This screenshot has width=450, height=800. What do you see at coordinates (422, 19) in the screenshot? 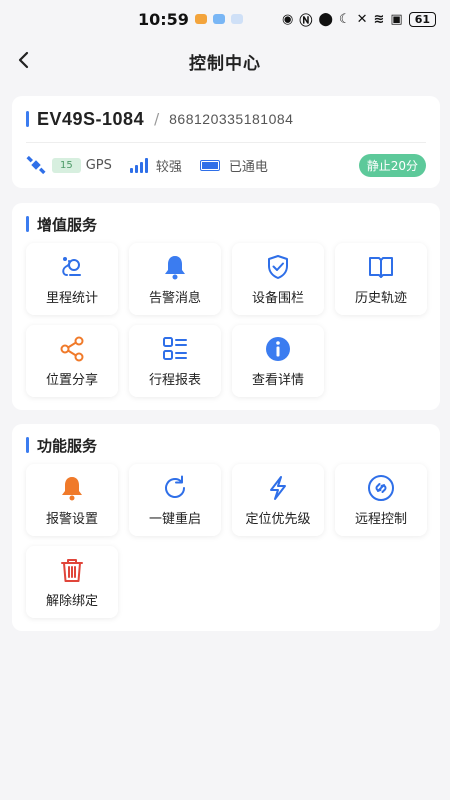
I see `battery-indicator: 61` at bounding box center [422, 19].